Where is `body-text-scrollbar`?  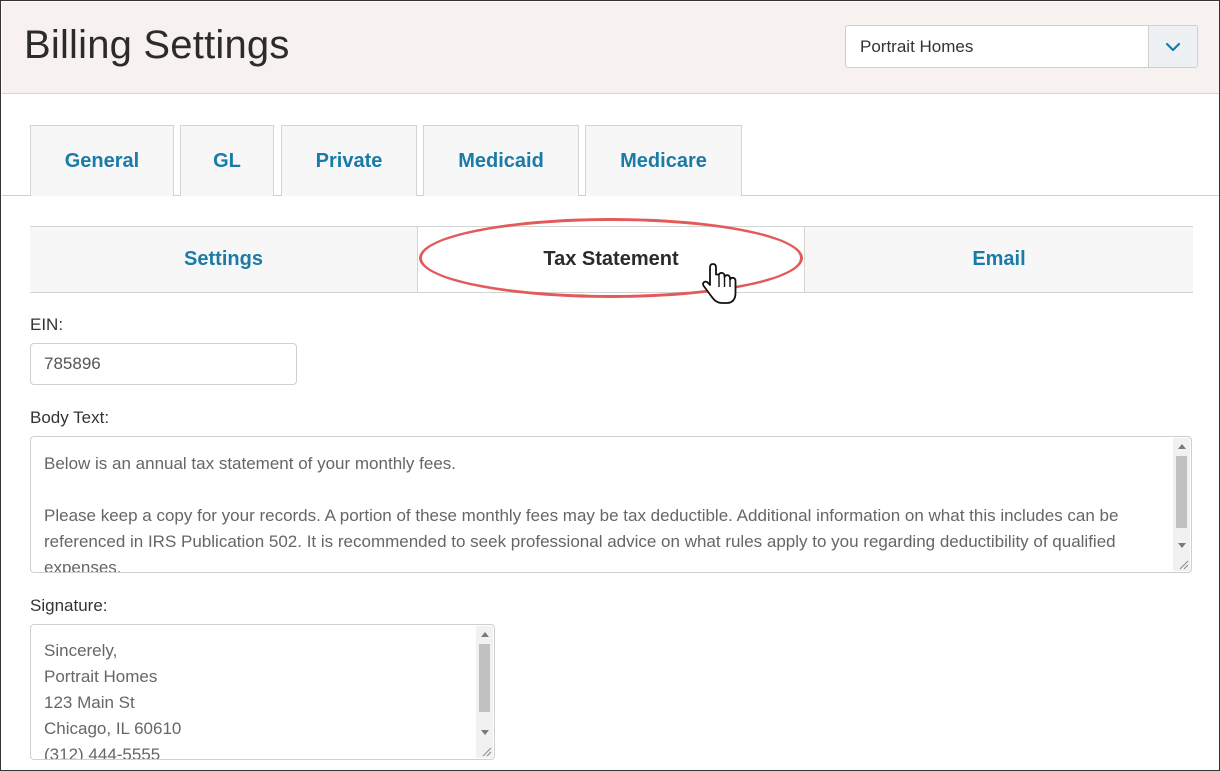
body-text-scrollbar is located at coordinates (1181, 504).